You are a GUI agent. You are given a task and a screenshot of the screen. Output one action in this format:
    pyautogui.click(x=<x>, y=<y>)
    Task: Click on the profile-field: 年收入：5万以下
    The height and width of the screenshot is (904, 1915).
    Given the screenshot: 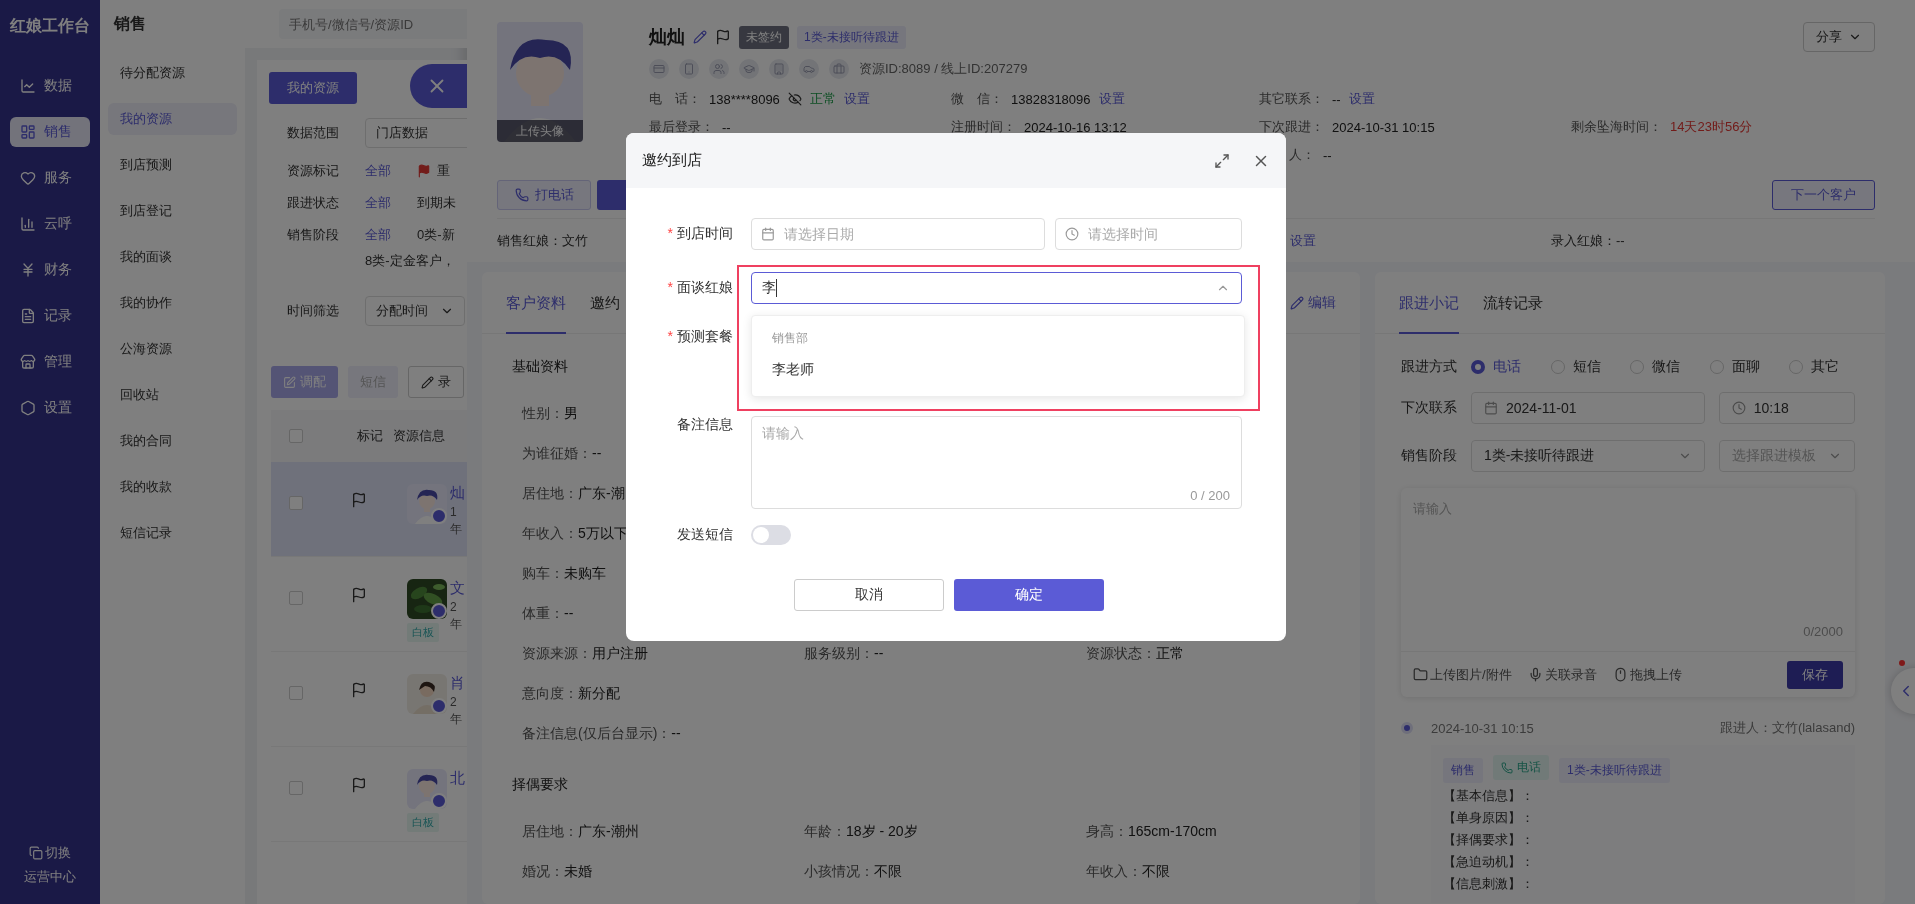 What is the action you would take?
    pyautogui.click(x=575, y=534)
    